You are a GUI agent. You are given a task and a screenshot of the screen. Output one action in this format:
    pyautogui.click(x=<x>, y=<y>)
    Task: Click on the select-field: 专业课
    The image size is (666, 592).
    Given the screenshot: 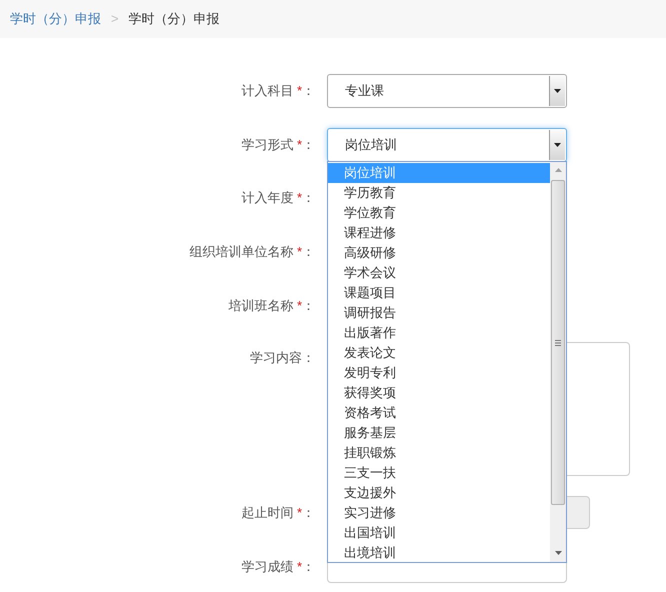 What is the action you would take?
    pyautogui.click(x=447, y=91)
    